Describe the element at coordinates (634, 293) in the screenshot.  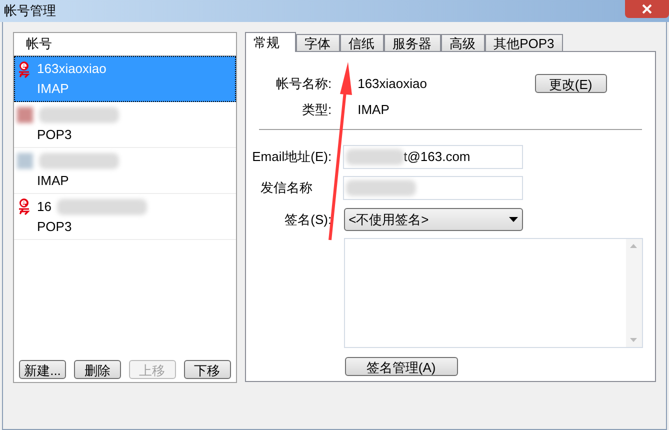
I see `scrollbar` at that location.